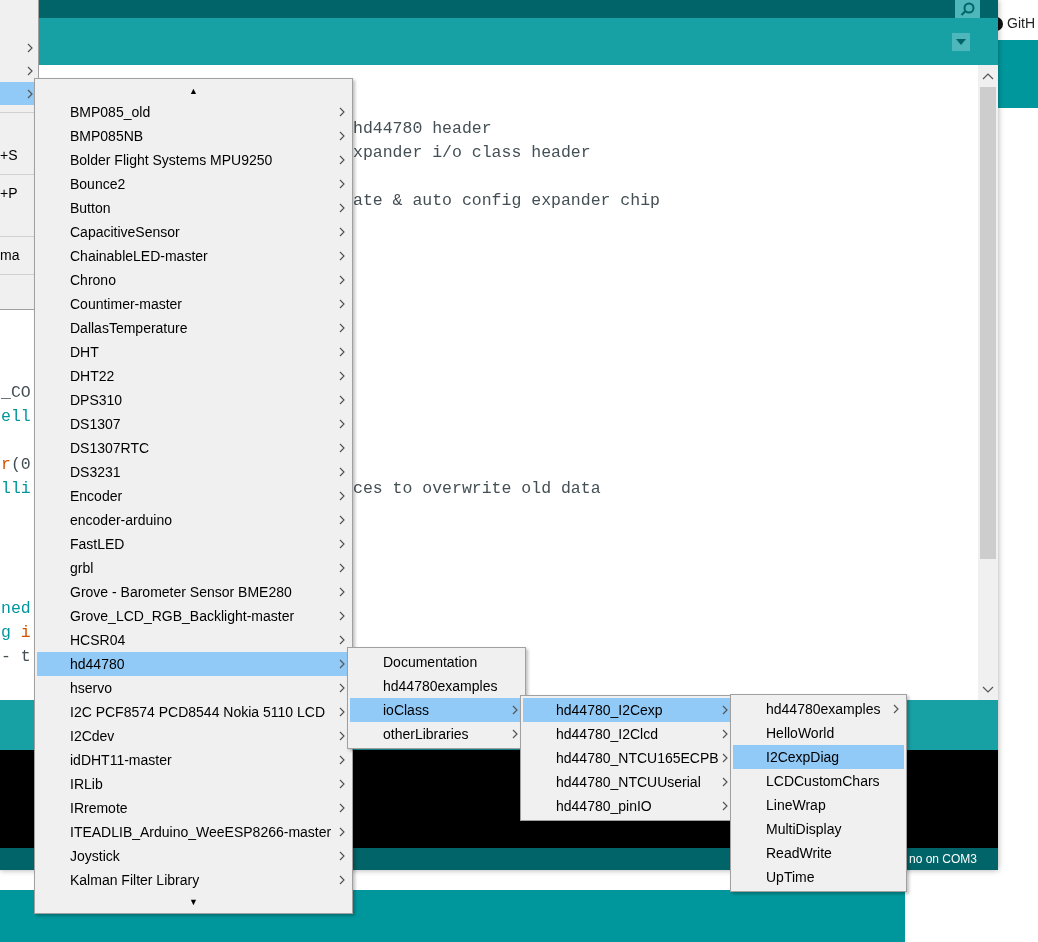 This screenshot has width=1038, height=942. I want to click on menu-item: hd44780_NTCU165ECPB, so click(628, 758).